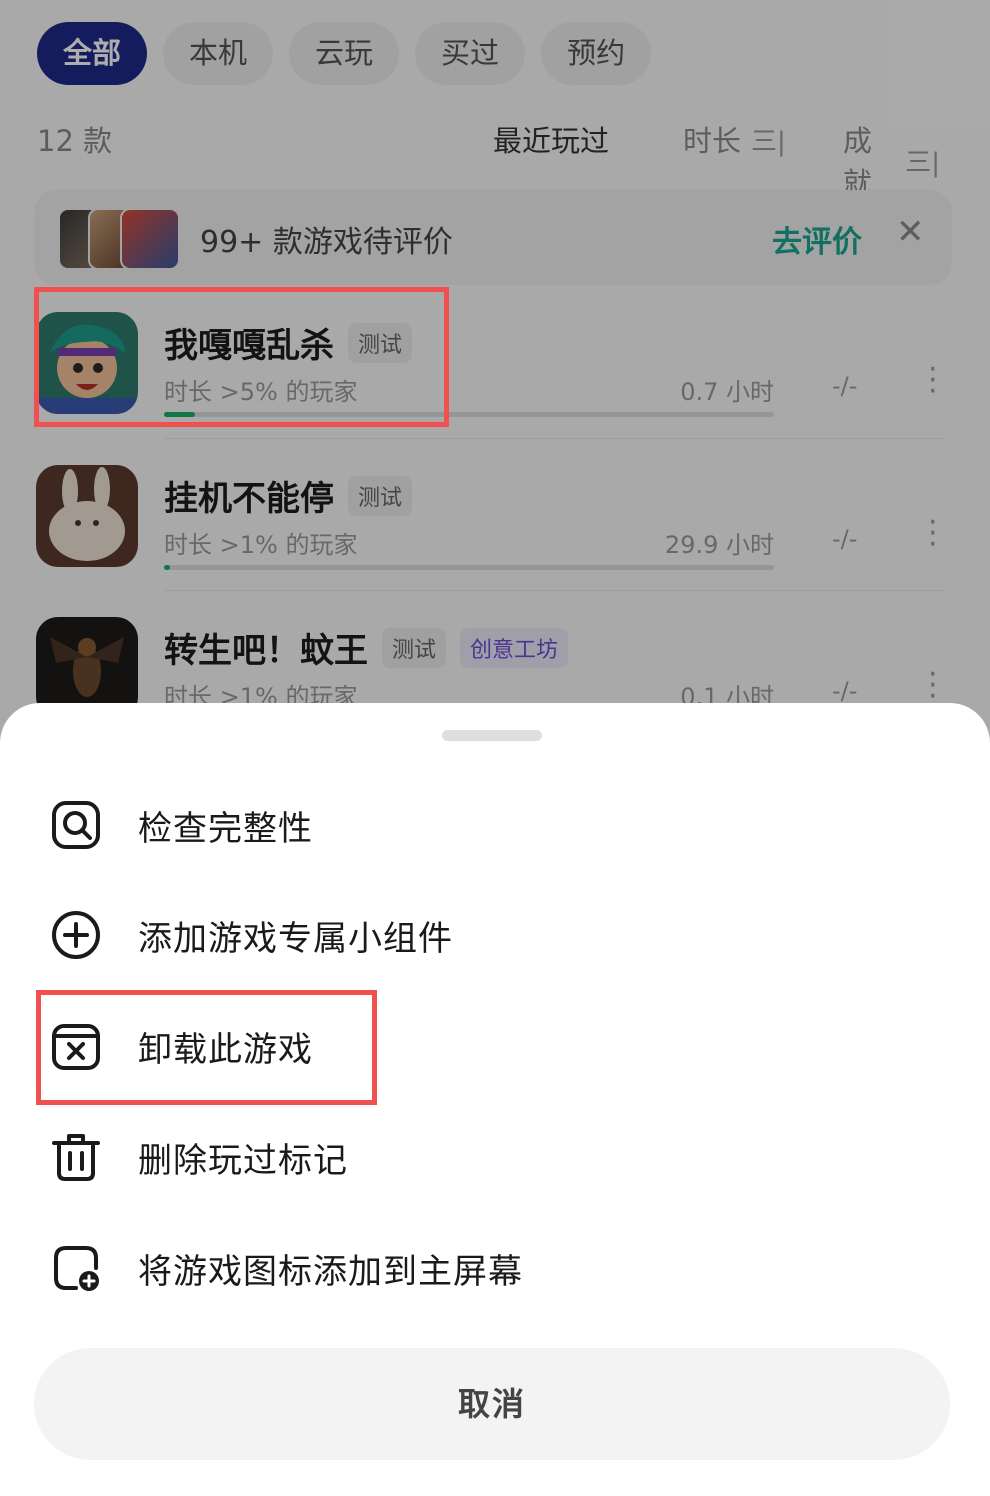  What do you see at coordinates (492, 1404) in the screenshot?
I see `cancel-button: 取消` at bounding box center [492, 1404].